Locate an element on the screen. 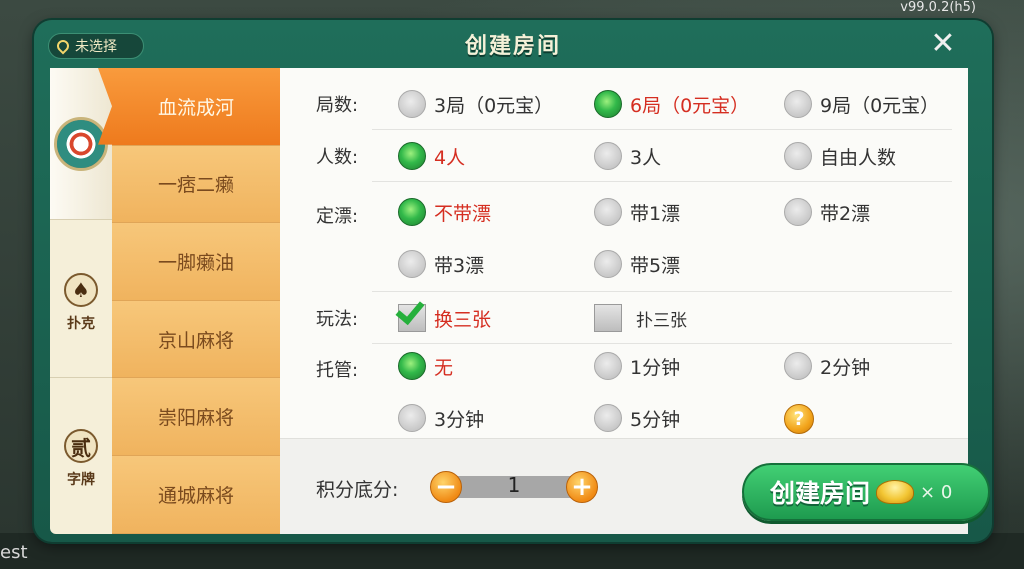  players-option-free: 自由人数 is located at coordinates (840, 156).